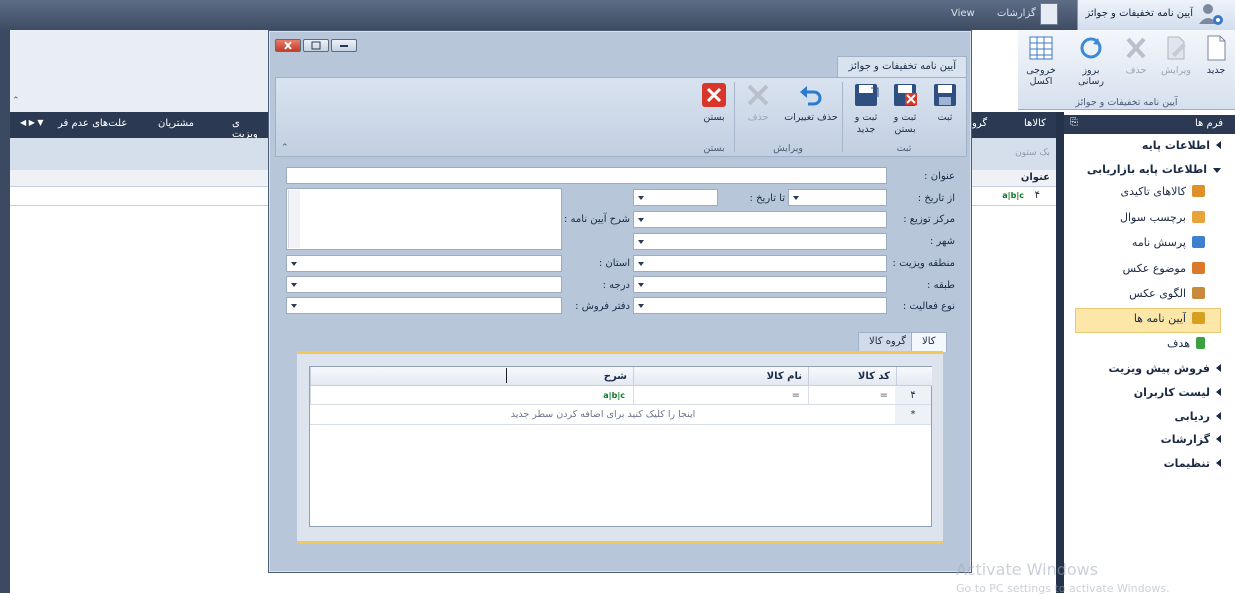  What do you see at coordinates (139, 196) in the screenshot?
I see `left-grid-row` at bounding box center [139, 196].